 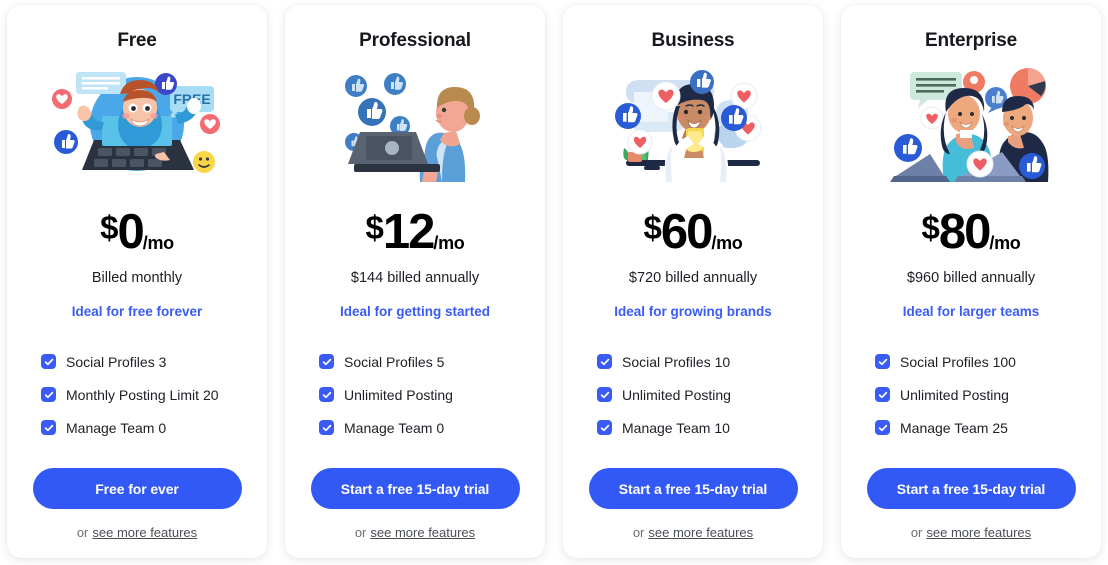 I want to click on ideal-for-link: Ideal for free forever, so click(x=137, y=311).